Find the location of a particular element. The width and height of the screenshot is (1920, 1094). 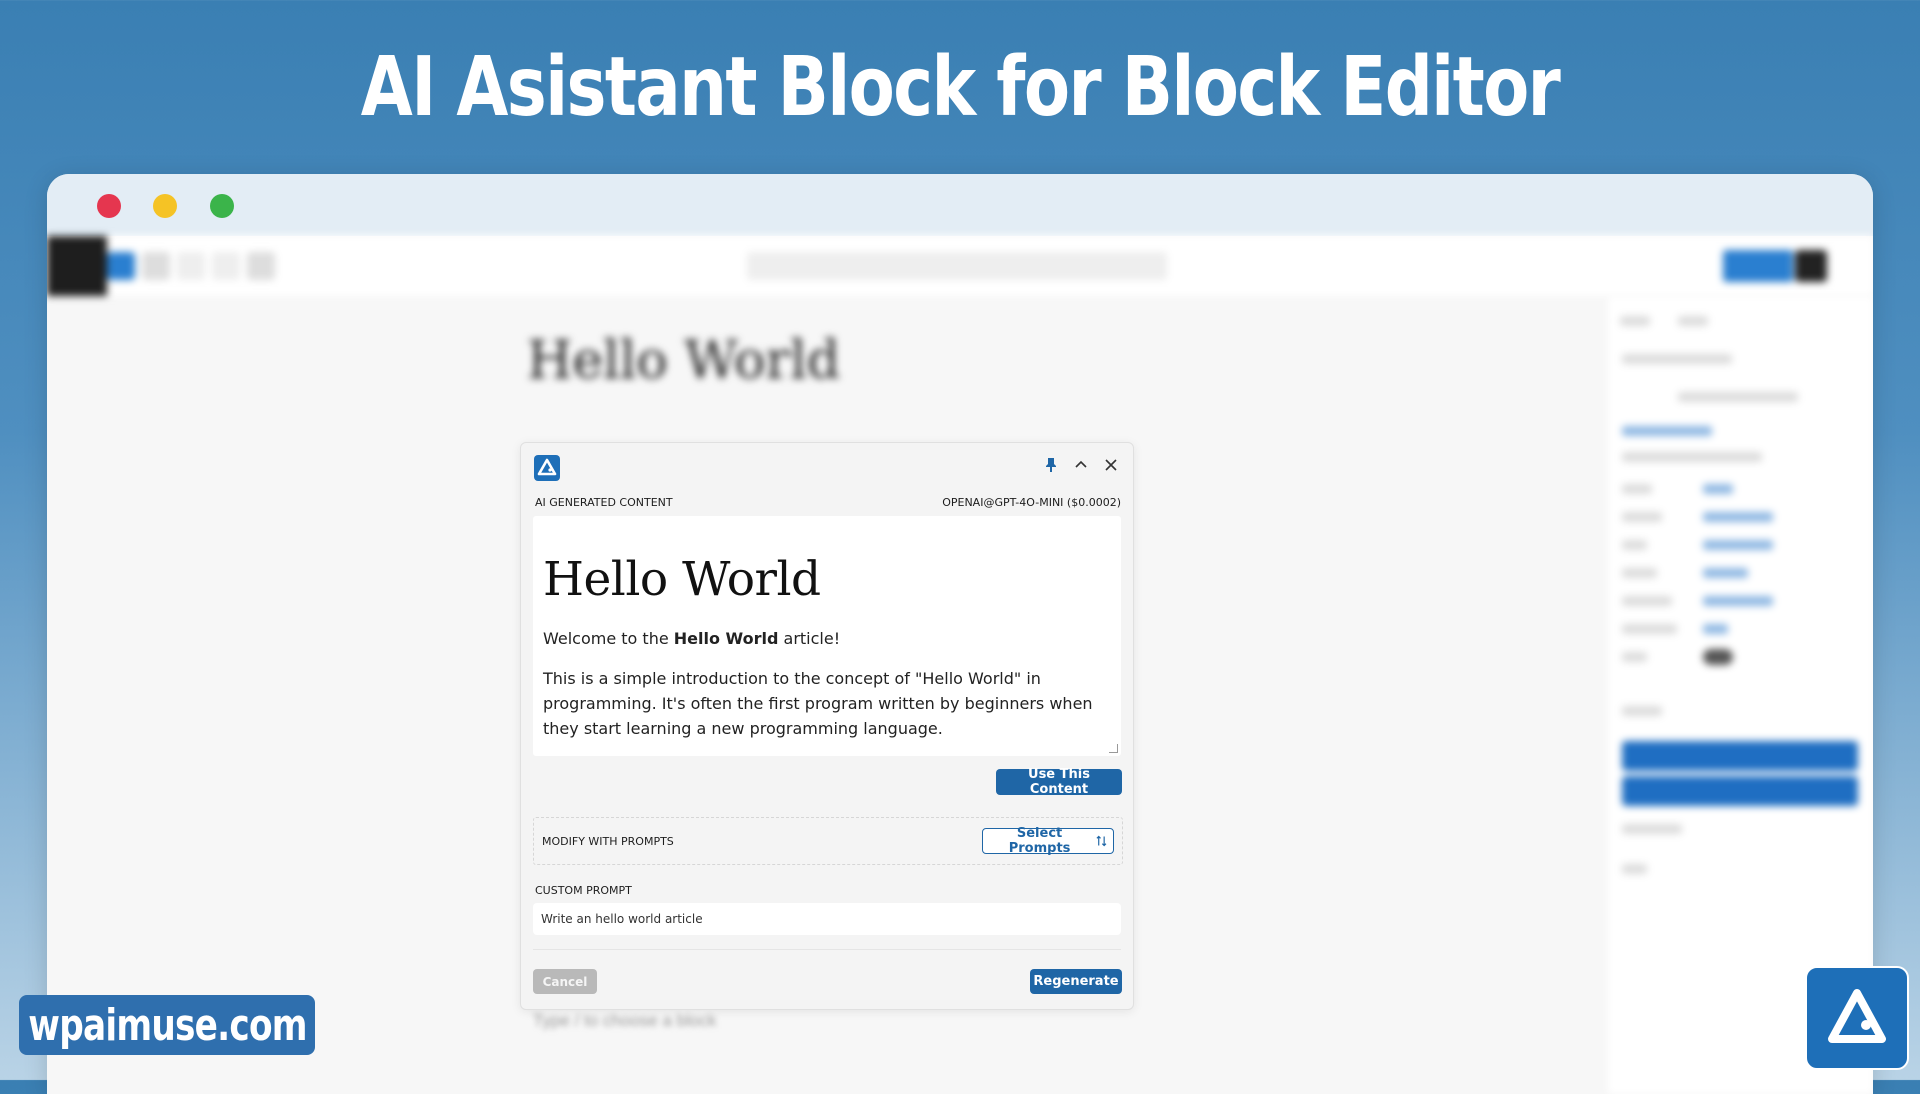

close-window-dot is located at coordinates (109, 206).